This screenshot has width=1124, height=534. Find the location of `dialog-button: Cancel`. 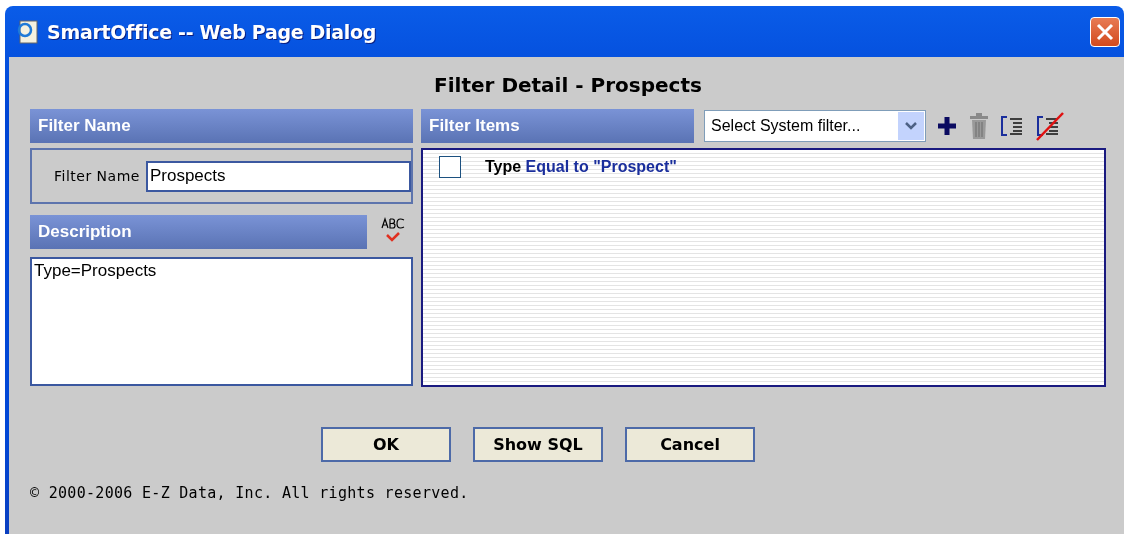

dialog-button: Cancel is located at coordinates (690, 444).